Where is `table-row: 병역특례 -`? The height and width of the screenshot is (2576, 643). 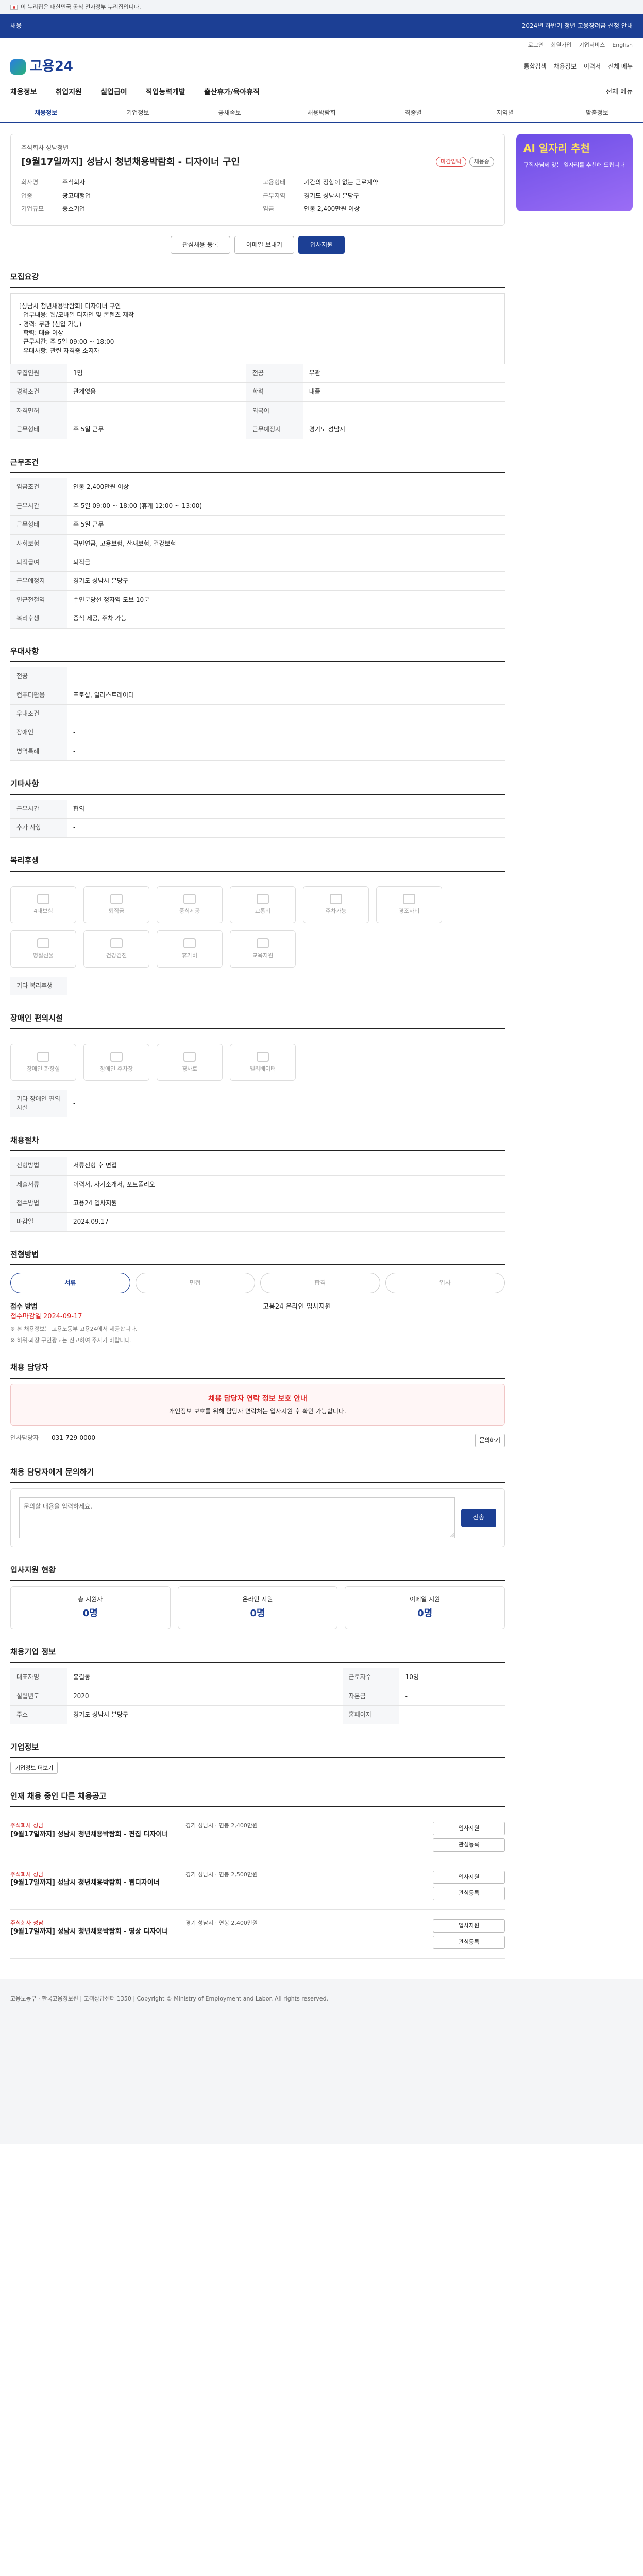
table-row: 병역특례 - is located at coordinates (257, 751).